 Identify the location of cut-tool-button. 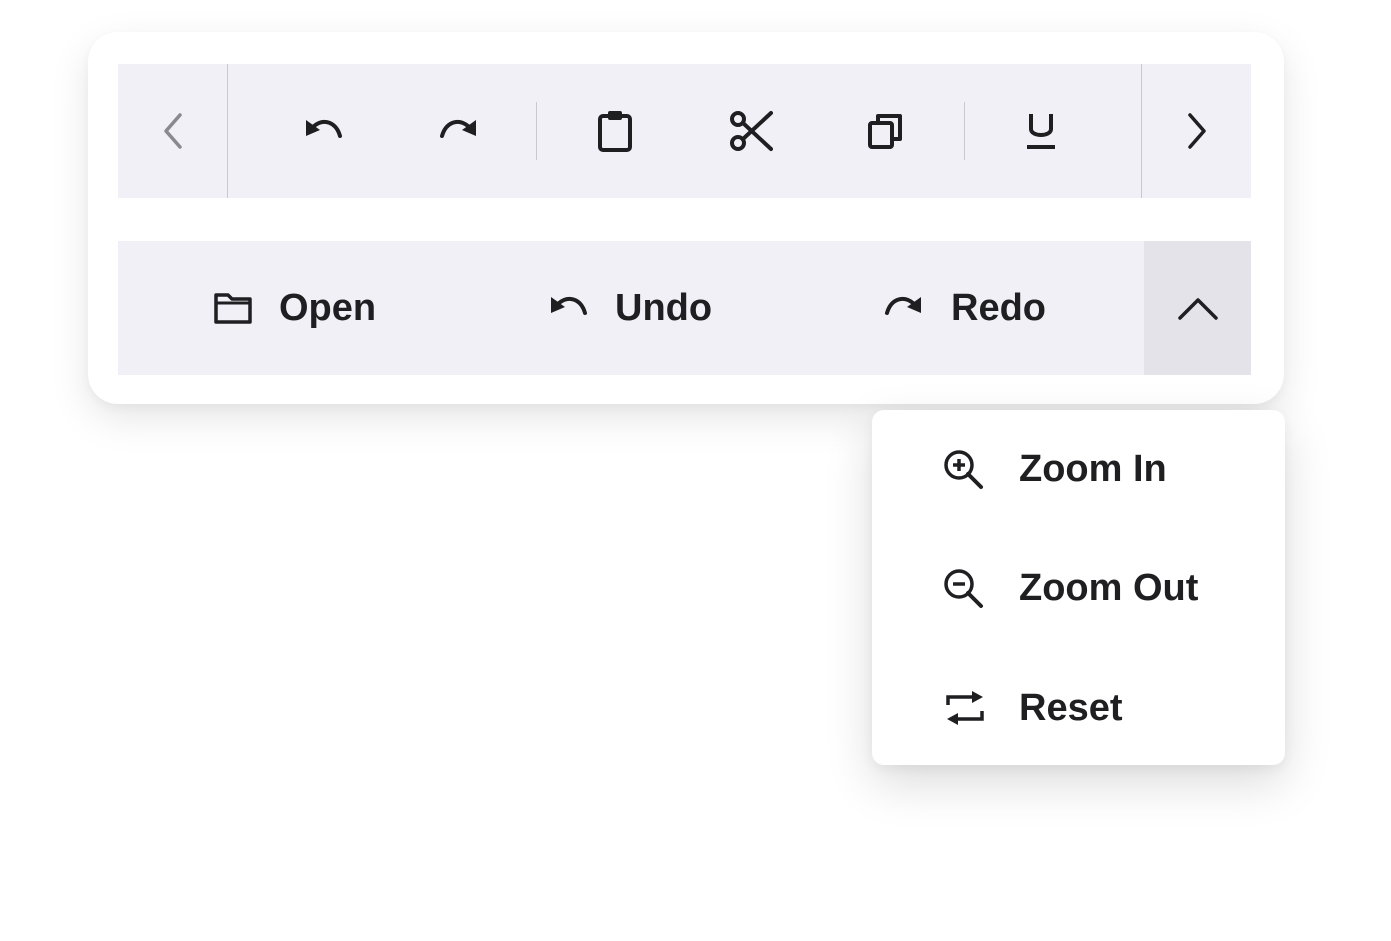
(751, 131).